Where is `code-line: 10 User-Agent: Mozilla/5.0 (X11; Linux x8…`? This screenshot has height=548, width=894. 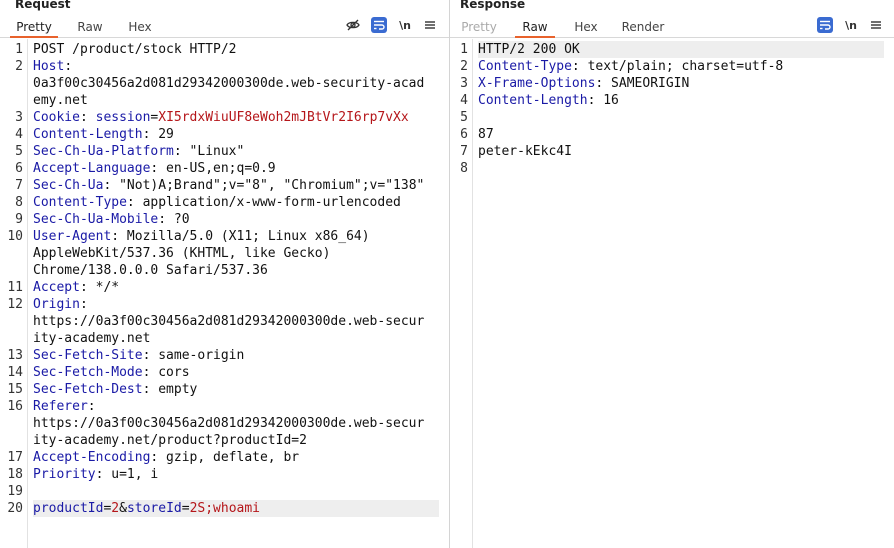
code-line: 10 User-Agent: Mozilla/5.0 (X11; Linux x8… is located at coordinates (224, 236).